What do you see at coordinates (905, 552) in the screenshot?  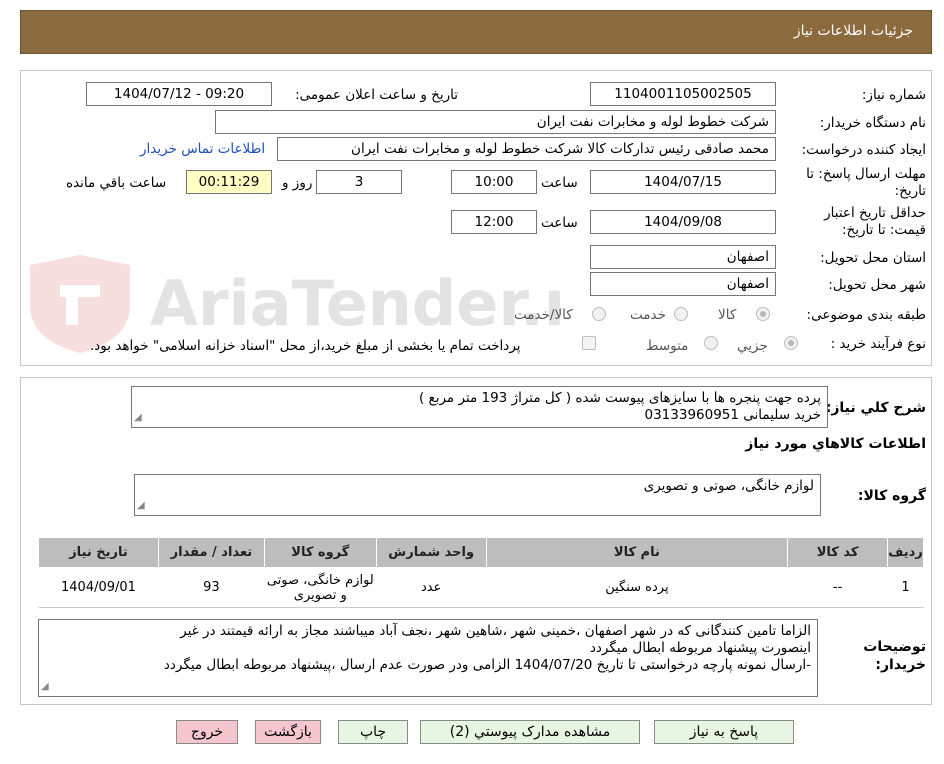 I see `col-row: رديف` at bounding box center [905, 552].